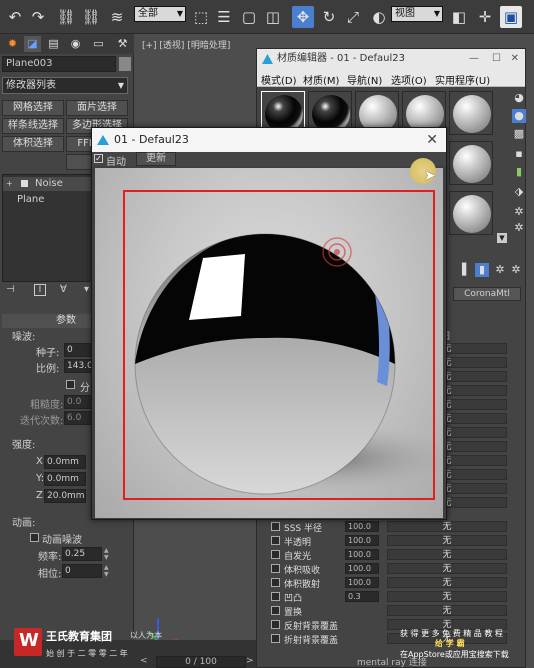  What do you see at coordinates (125, 64) in the screenshot?
I see `object-color-swatch` at bounding box center [125, 64].